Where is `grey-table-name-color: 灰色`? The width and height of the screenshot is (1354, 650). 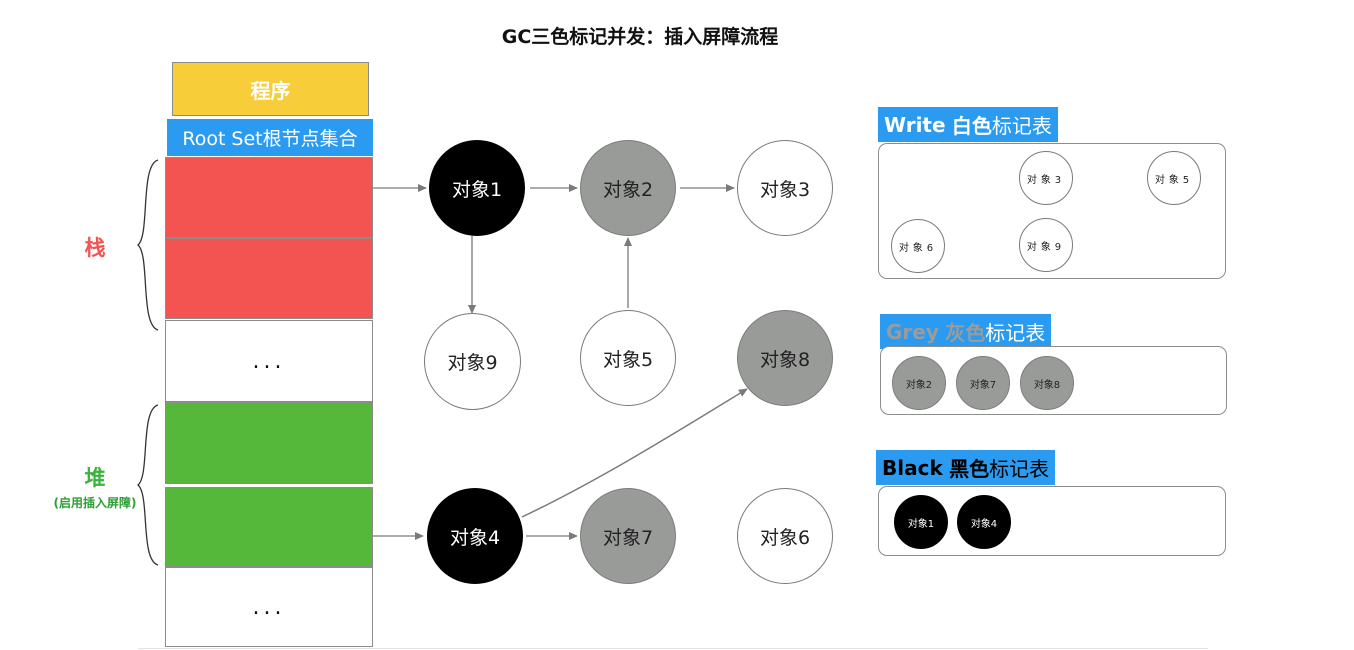 grey-table-name-color: 灰色 is located at coordinates (965, 333).